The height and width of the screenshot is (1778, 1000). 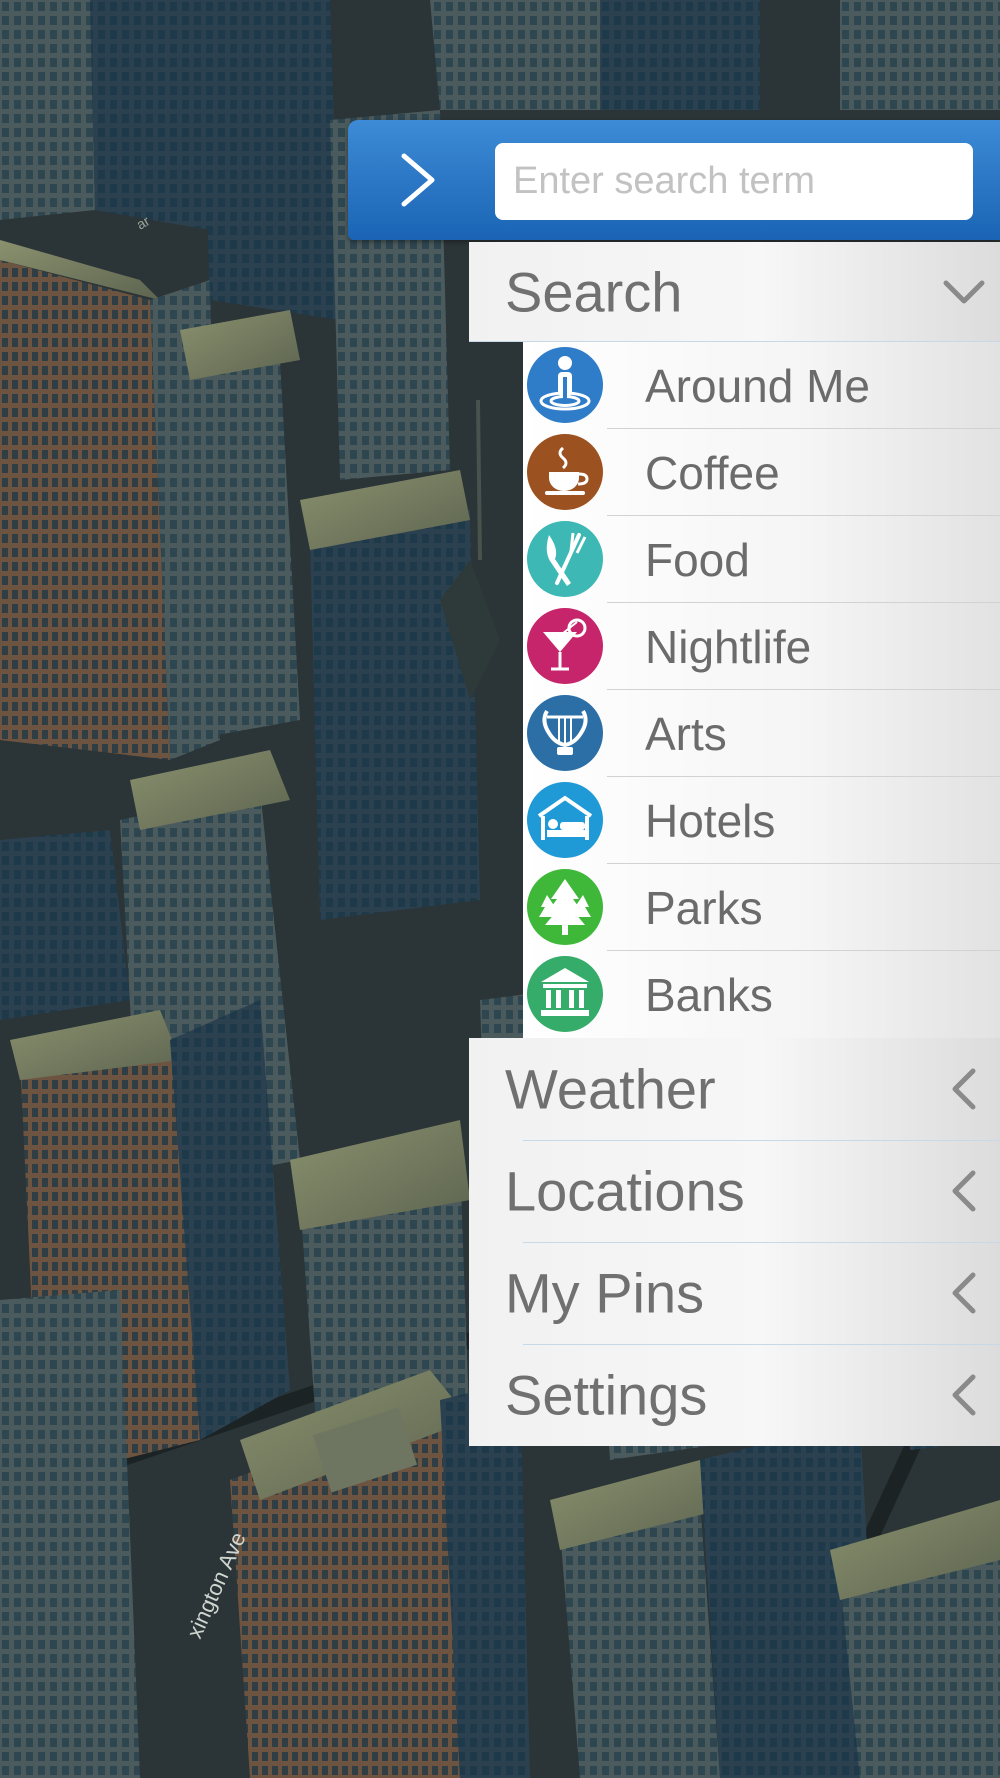 What do you see at coordinates (734, 1395) in the screenshot?
I see `section-settings: Settings` at bounding box center [734, 1395].